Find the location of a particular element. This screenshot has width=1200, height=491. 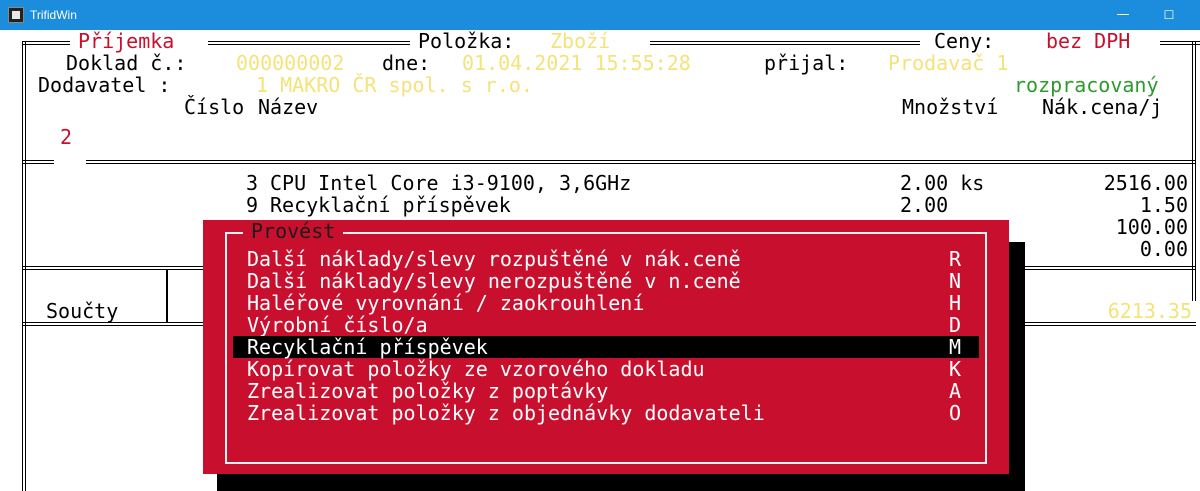

menu-item-label: Výrobní číslo/a is located at coordinates (337, 325).